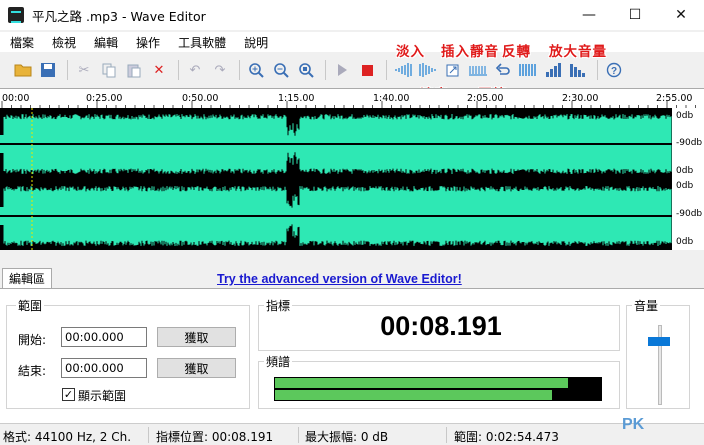  Describe the element at coordinates (578, 70) in the screenshot. I see `volume-bars-icon` at that location.